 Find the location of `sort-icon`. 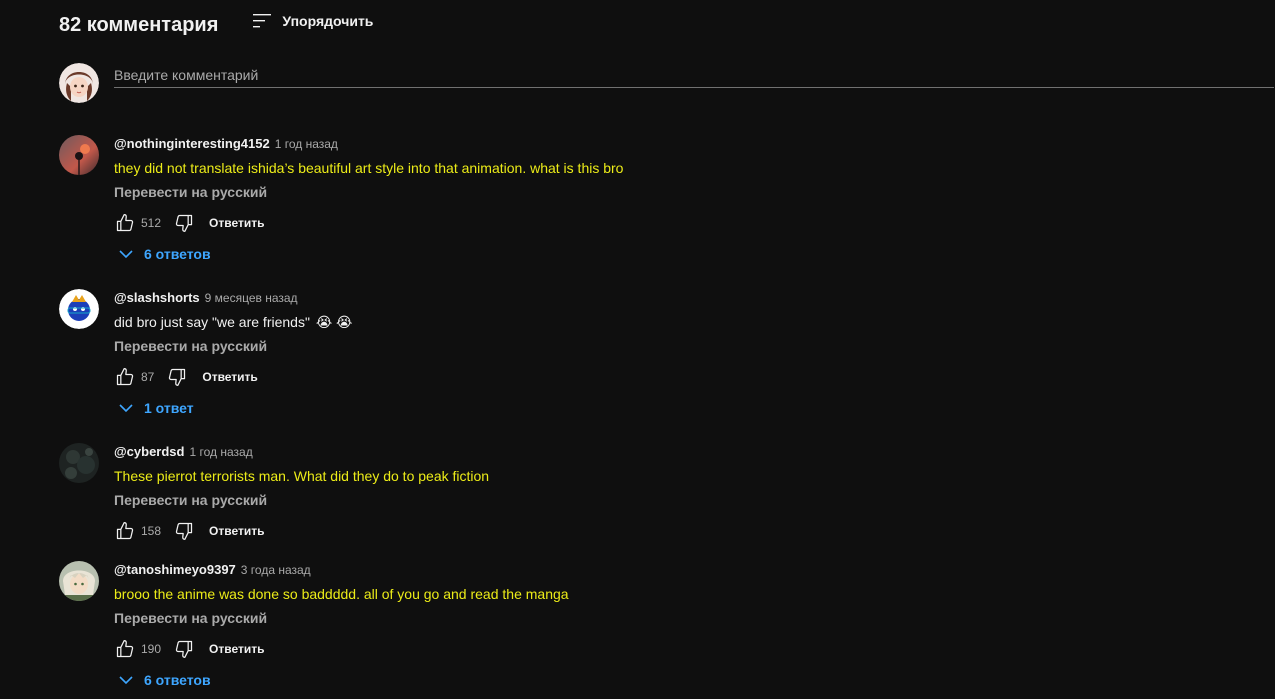

sort-icon is located at coordinates (262, 21).